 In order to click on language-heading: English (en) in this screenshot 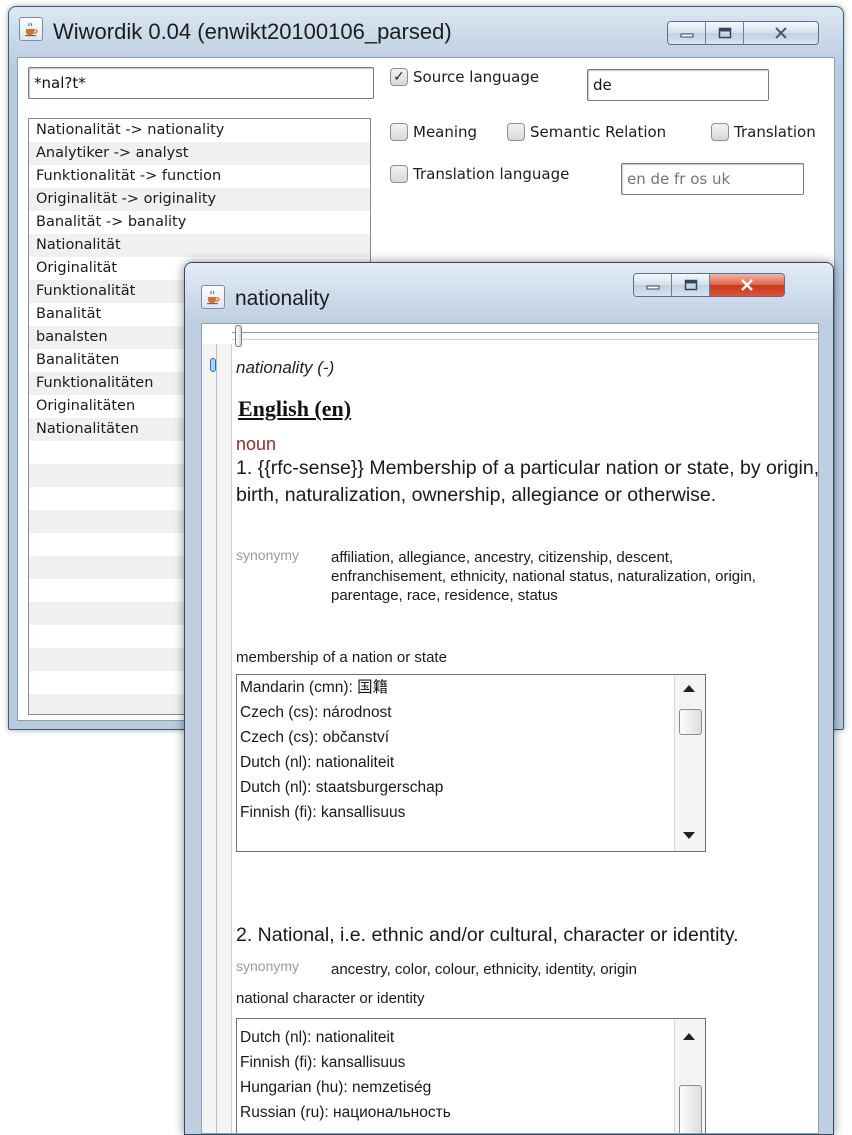, I will do `click(295, 408)`.